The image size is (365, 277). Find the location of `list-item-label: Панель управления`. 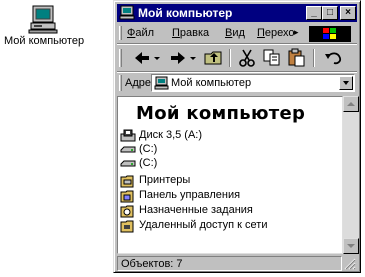

list-item-label: Панель управления is located at coordinates (190, 195).